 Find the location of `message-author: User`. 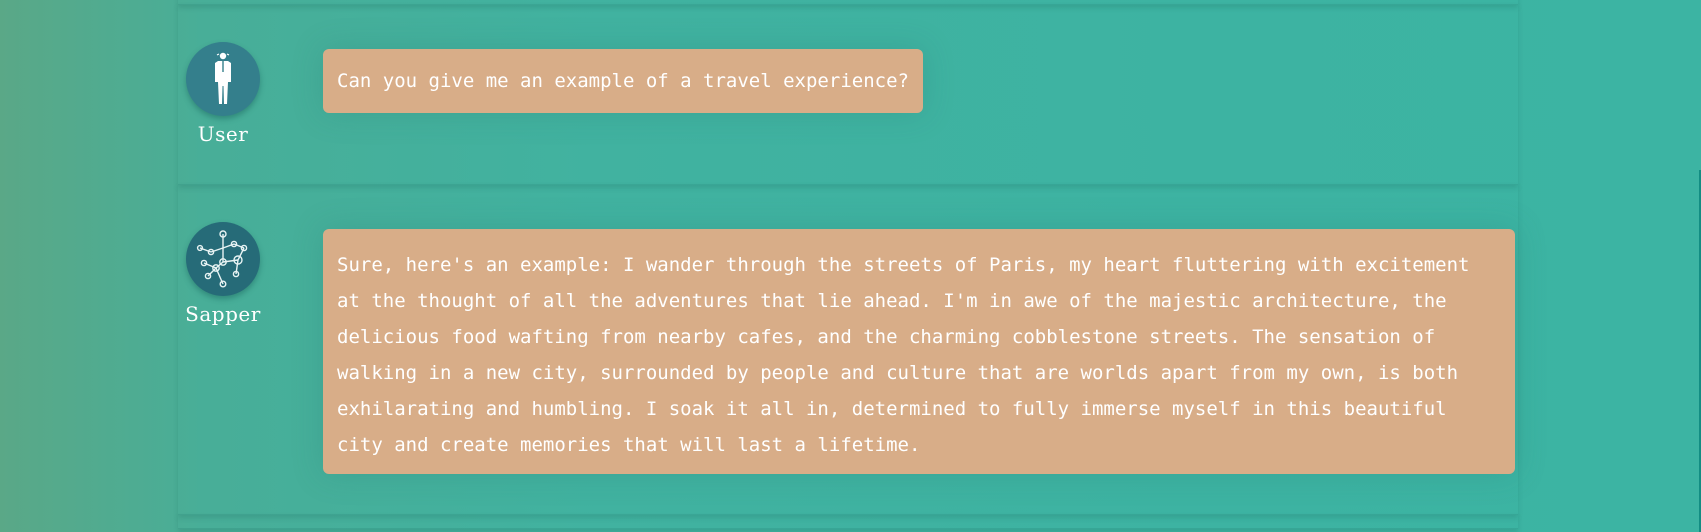

message-author: User is located at coordinates (223, 94).